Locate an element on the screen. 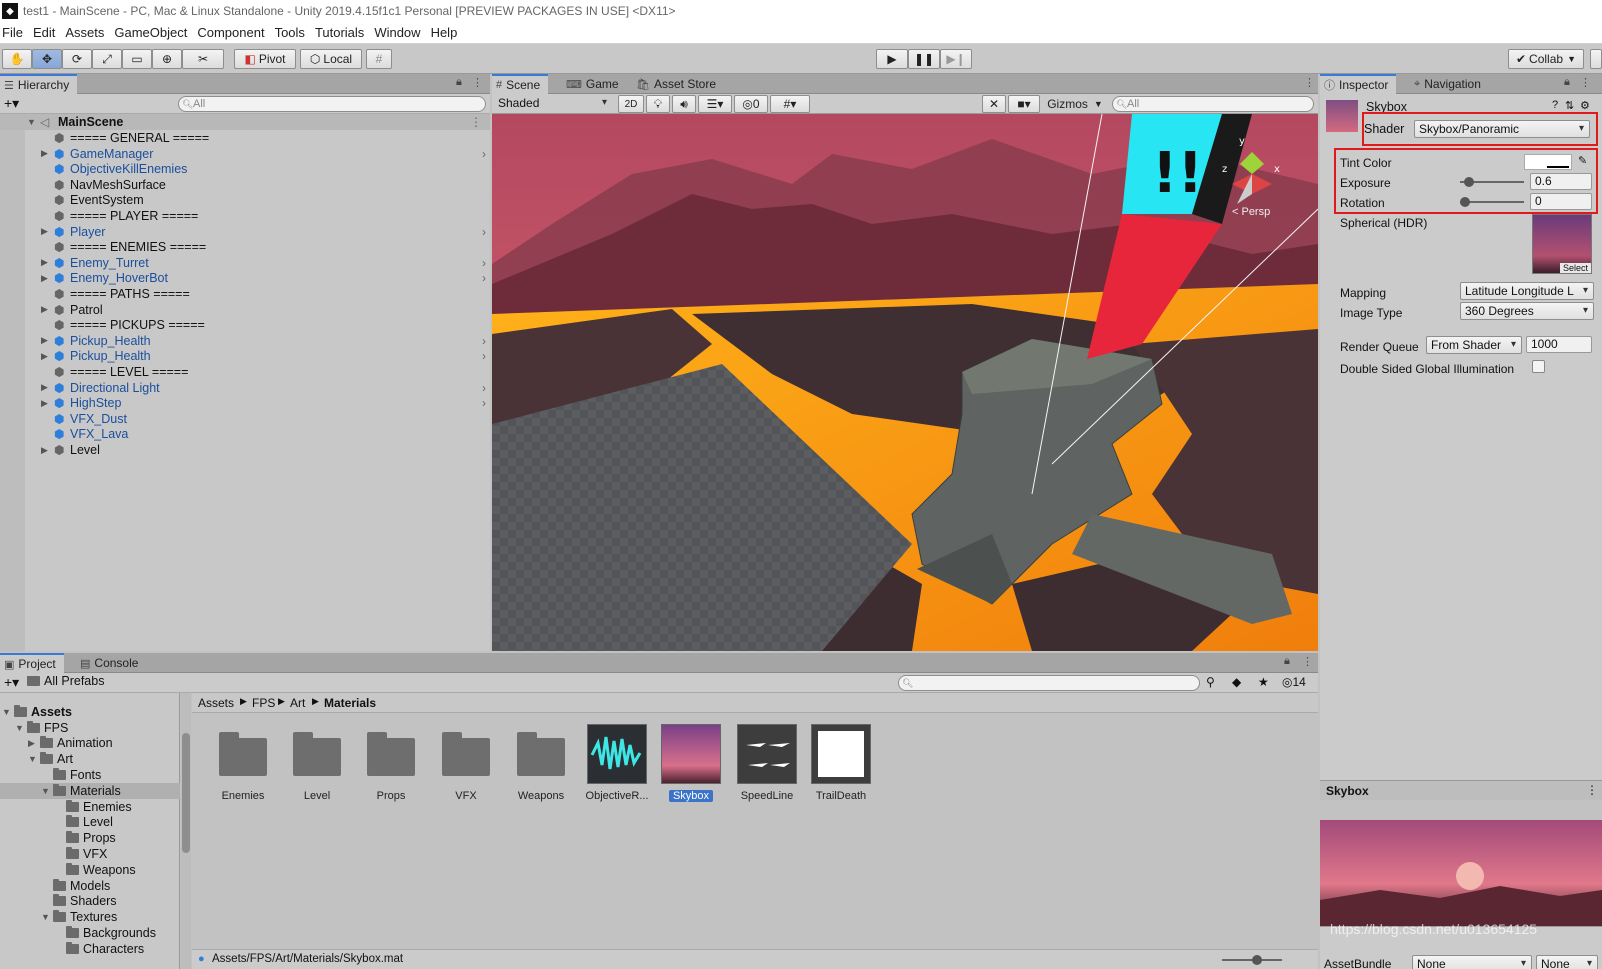 Image resolution: width=1602 pixels, height=969 pixels. hidden-packages-toggle: ◎14 is located at coordinates (1294, 682).